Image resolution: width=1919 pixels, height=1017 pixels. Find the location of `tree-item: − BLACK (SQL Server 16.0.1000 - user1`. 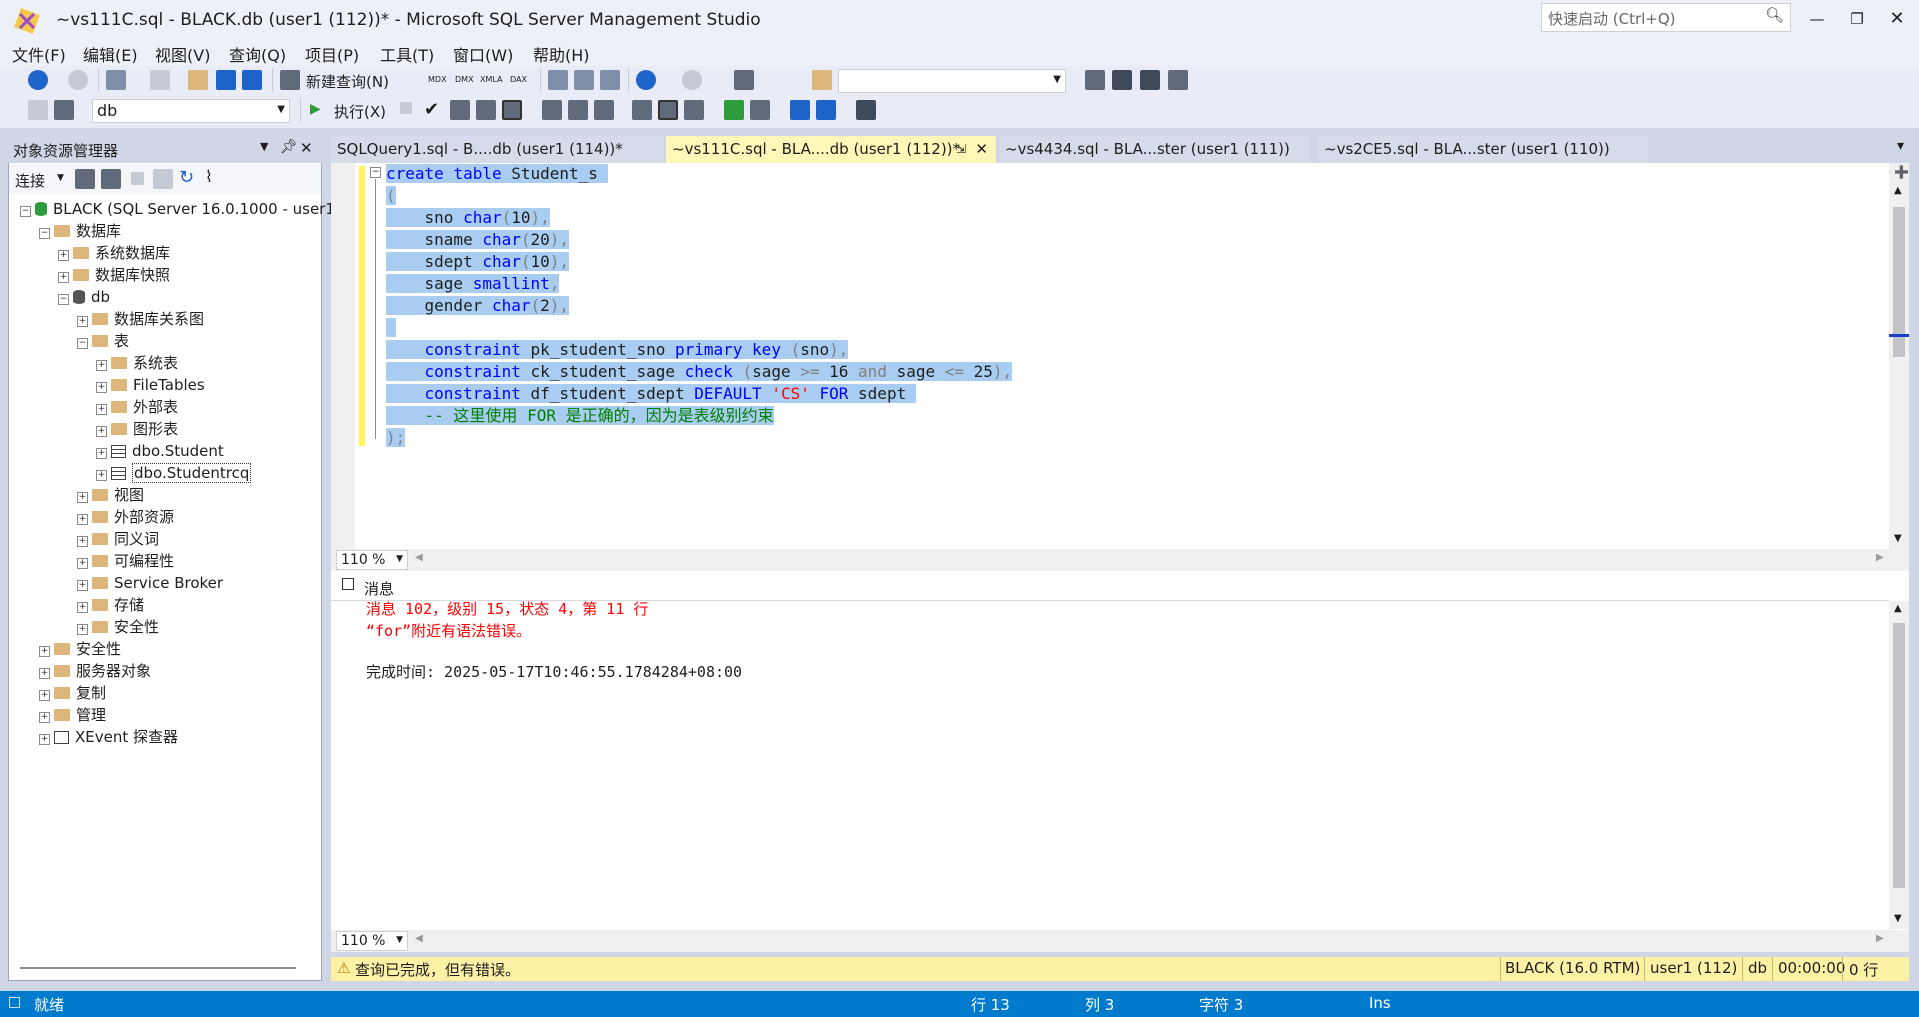

tree-item: − BLACK (SQL Server 16.0.1000 - user1 is located at coordinates (177, 209).